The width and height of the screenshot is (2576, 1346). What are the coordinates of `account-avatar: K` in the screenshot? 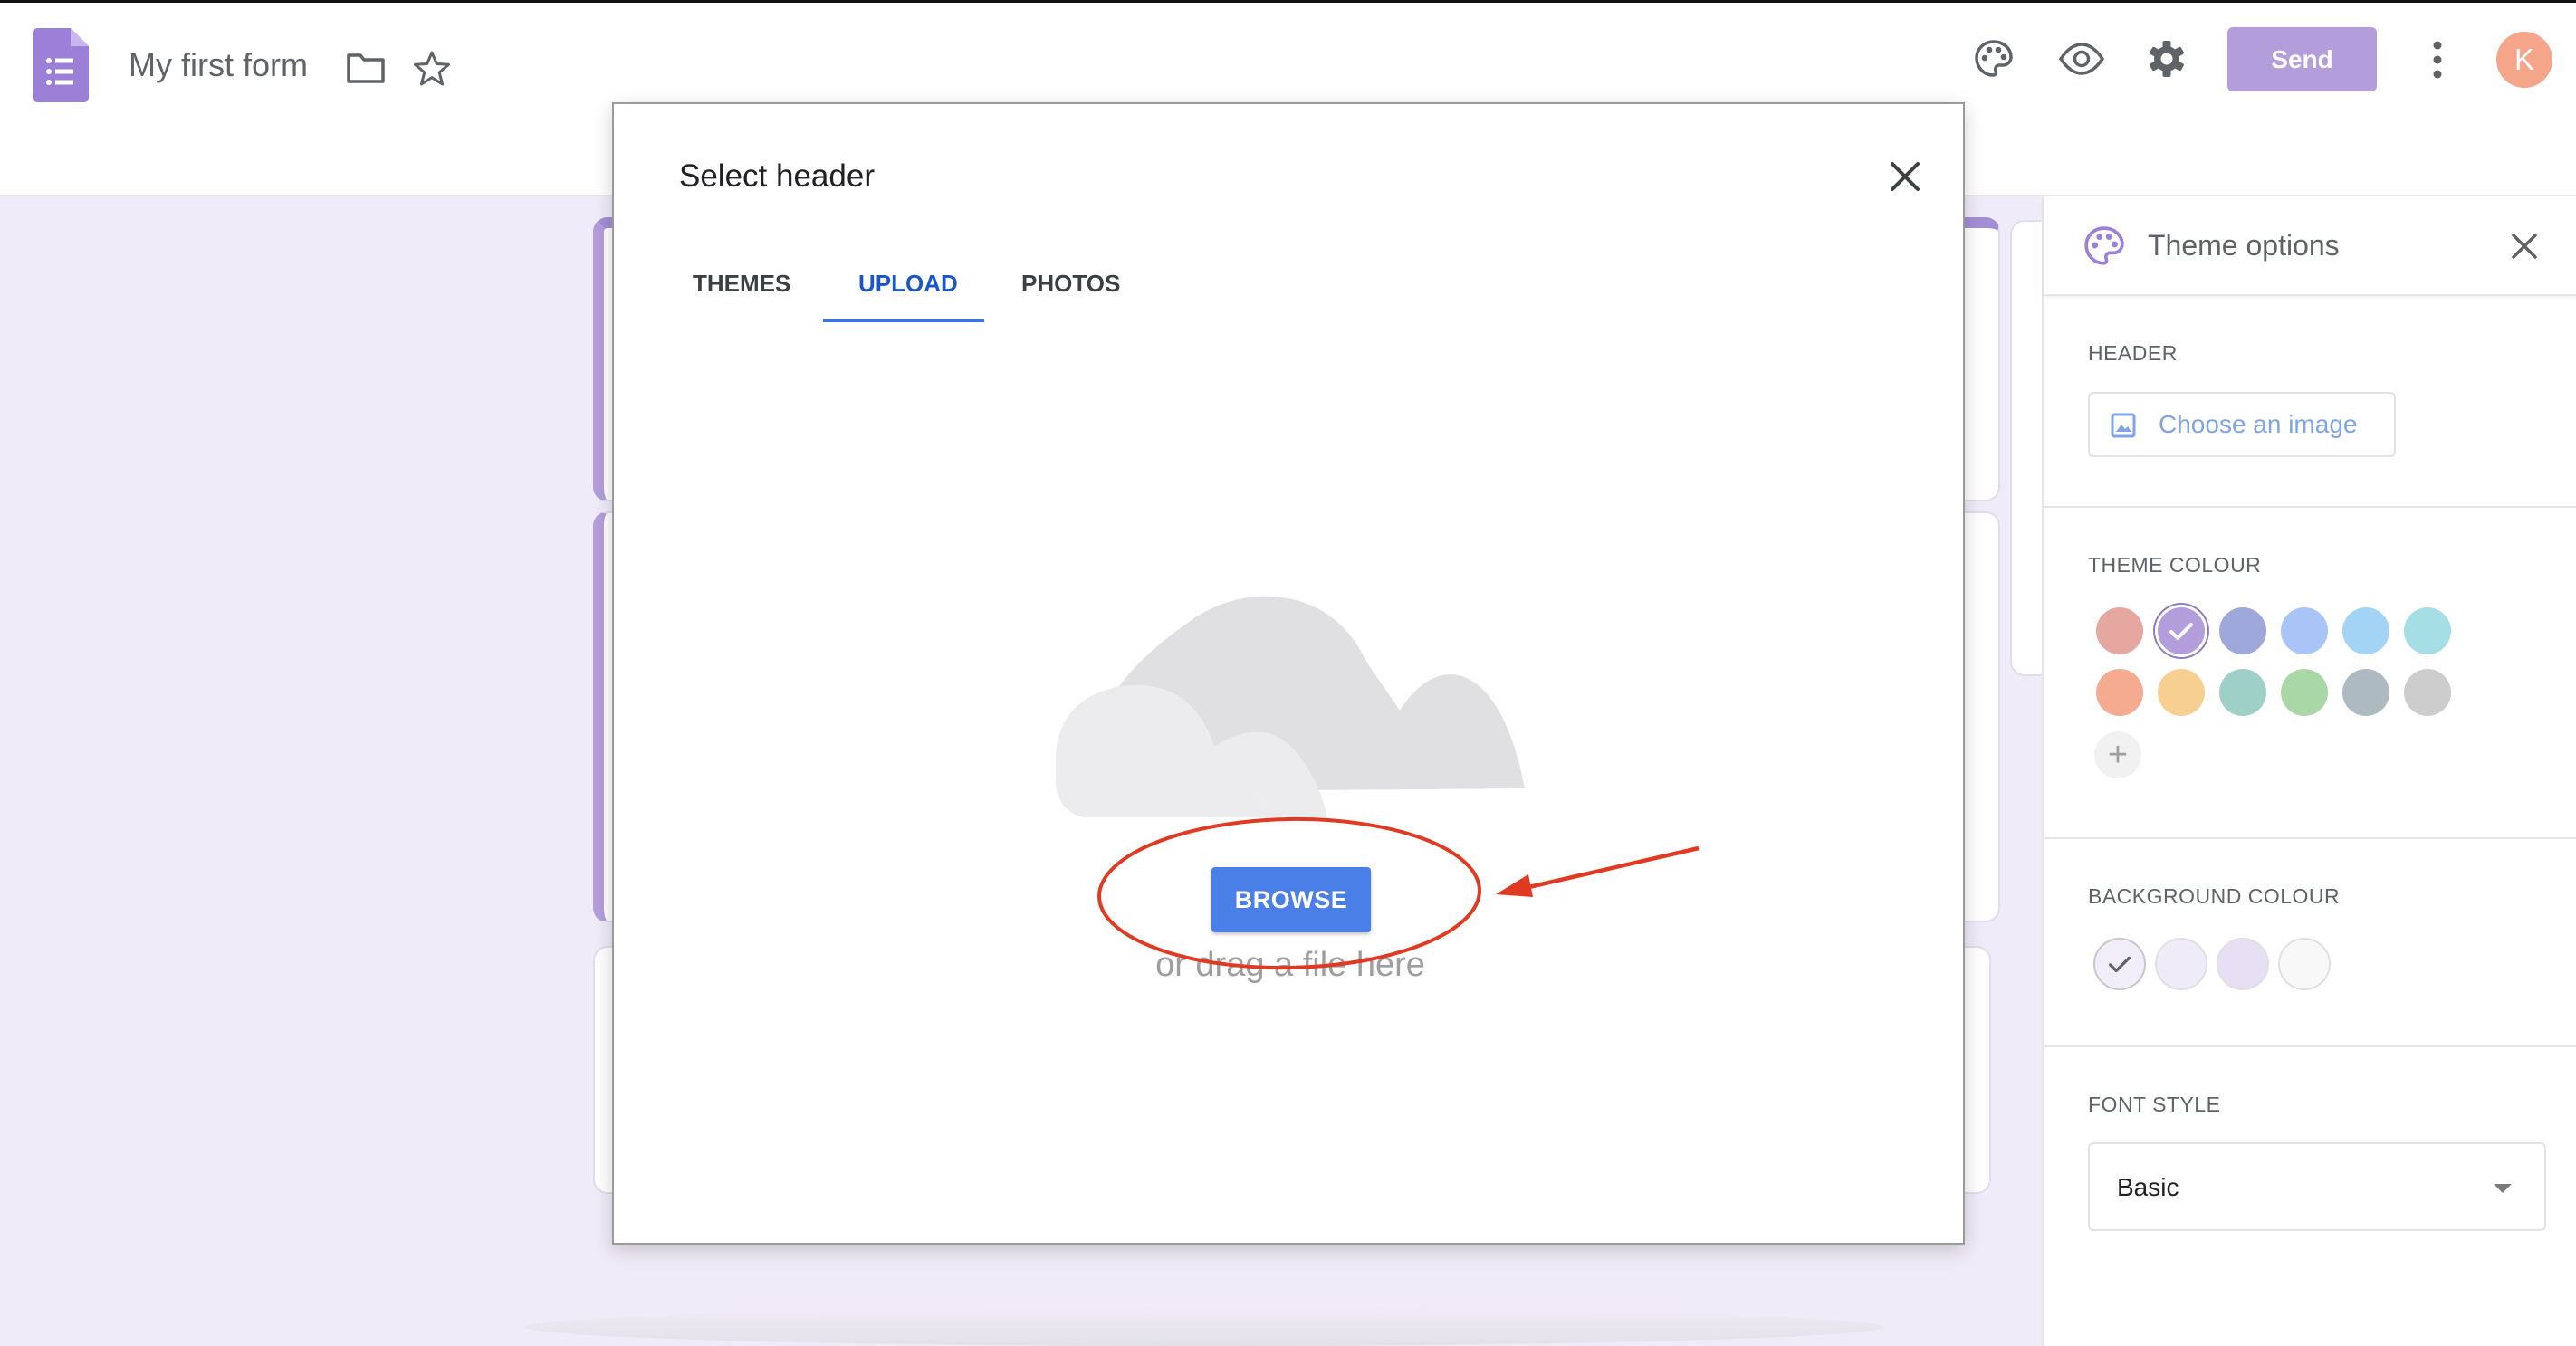 It's located at (2524, 60).